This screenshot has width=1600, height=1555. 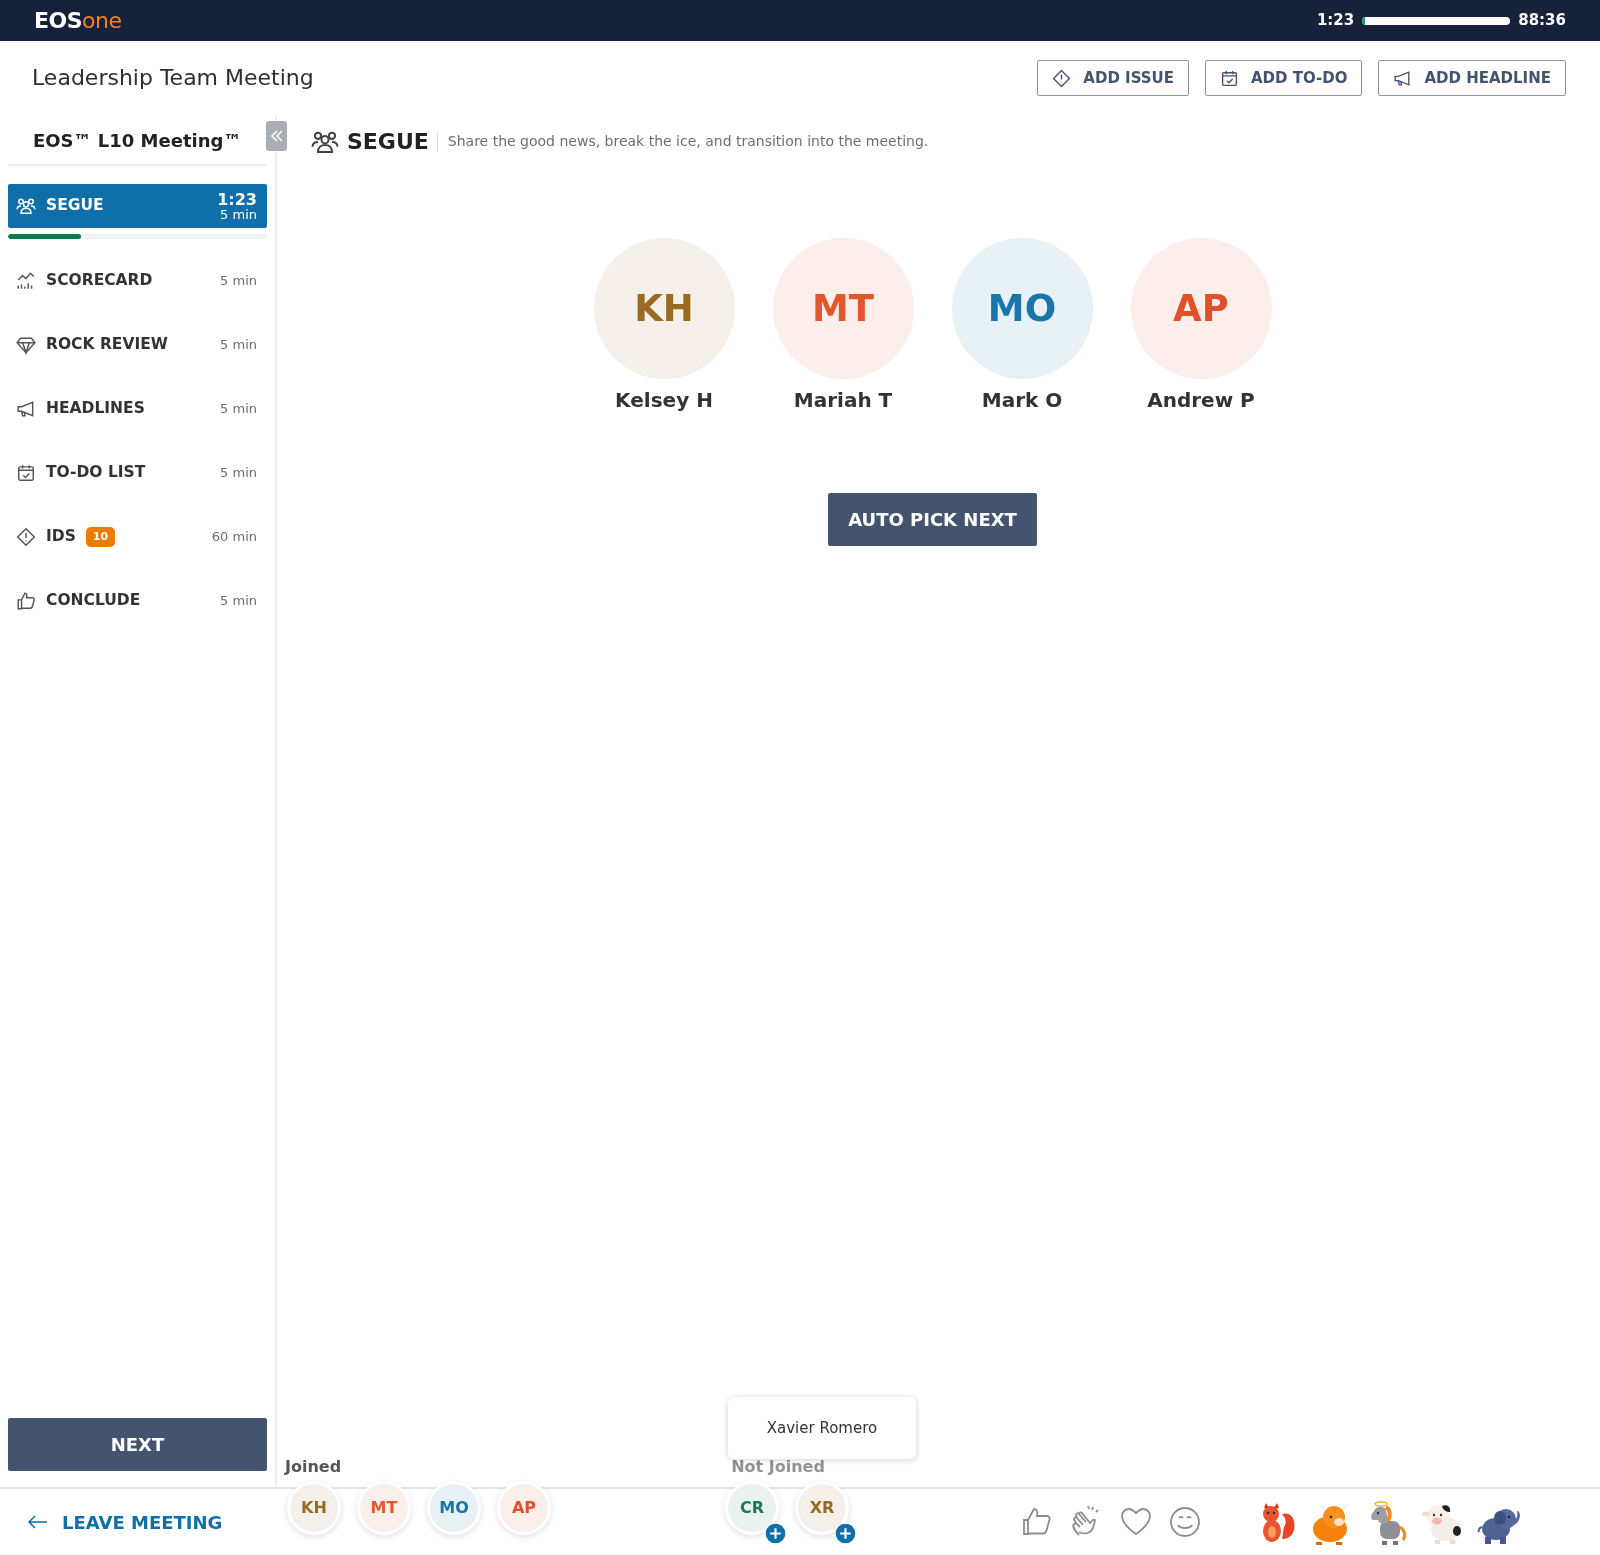 I want to click on smiley-icon, so click(x=1185, y=1522).